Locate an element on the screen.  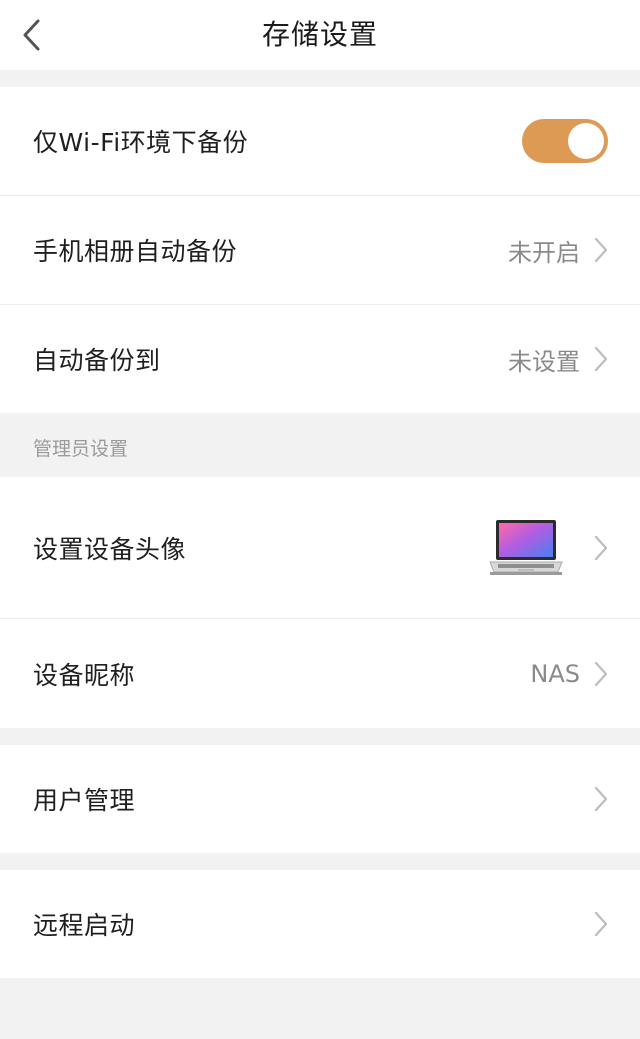
device-avatar-row: 设置设备头像 is located at coordinates (320, 547).